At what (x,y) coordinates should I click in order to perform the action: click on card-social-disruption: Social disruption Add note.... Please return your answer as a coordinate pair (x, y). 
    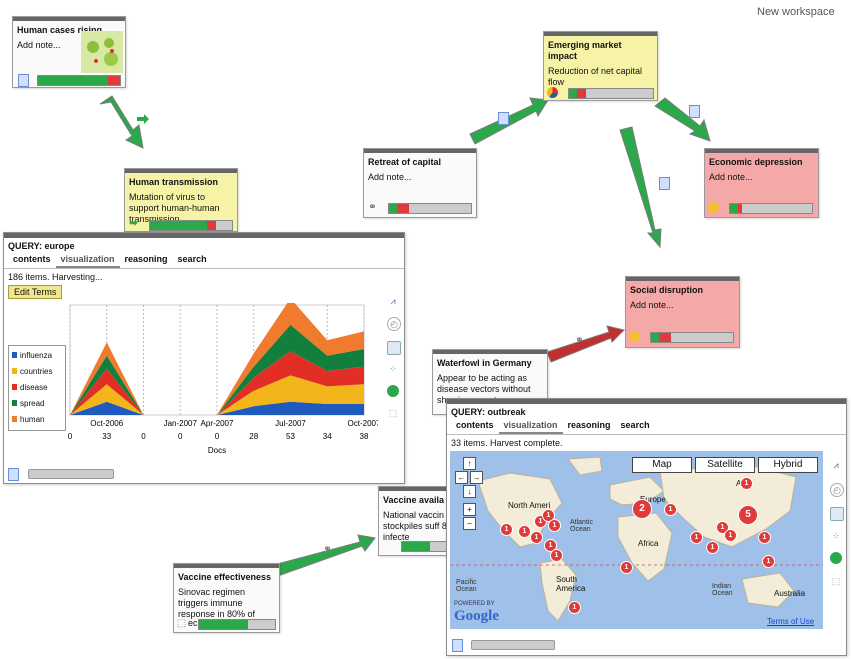
    Looking at the image, I should click on (682, 312).